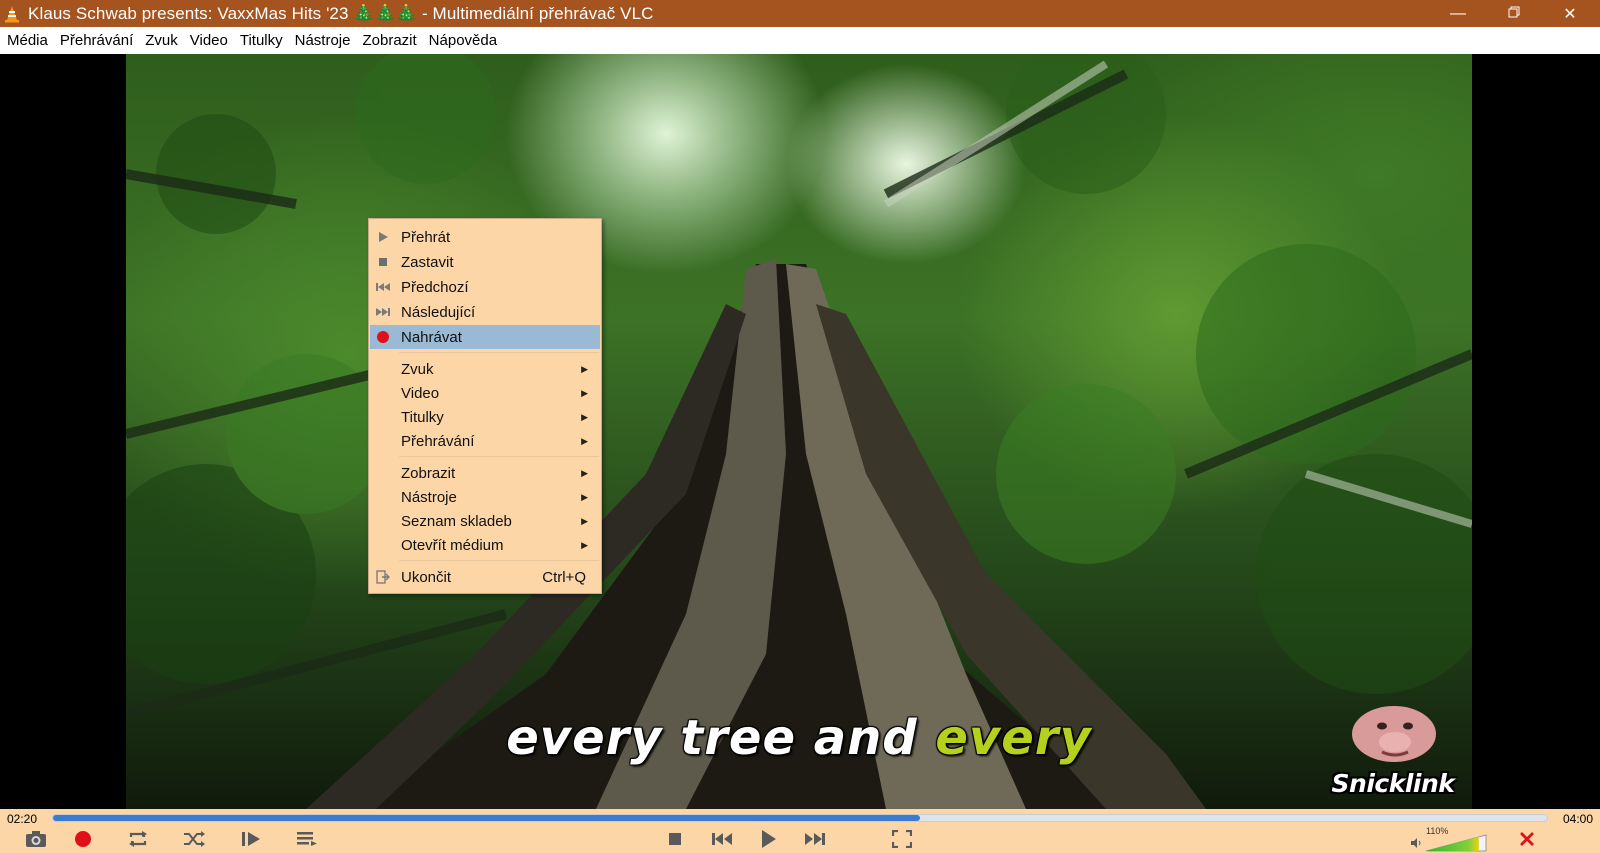  What do you see at coordinates (389, 40) in the screenshot?
I see `menu-view: Zobrazit` at bounding box center [389, 40].